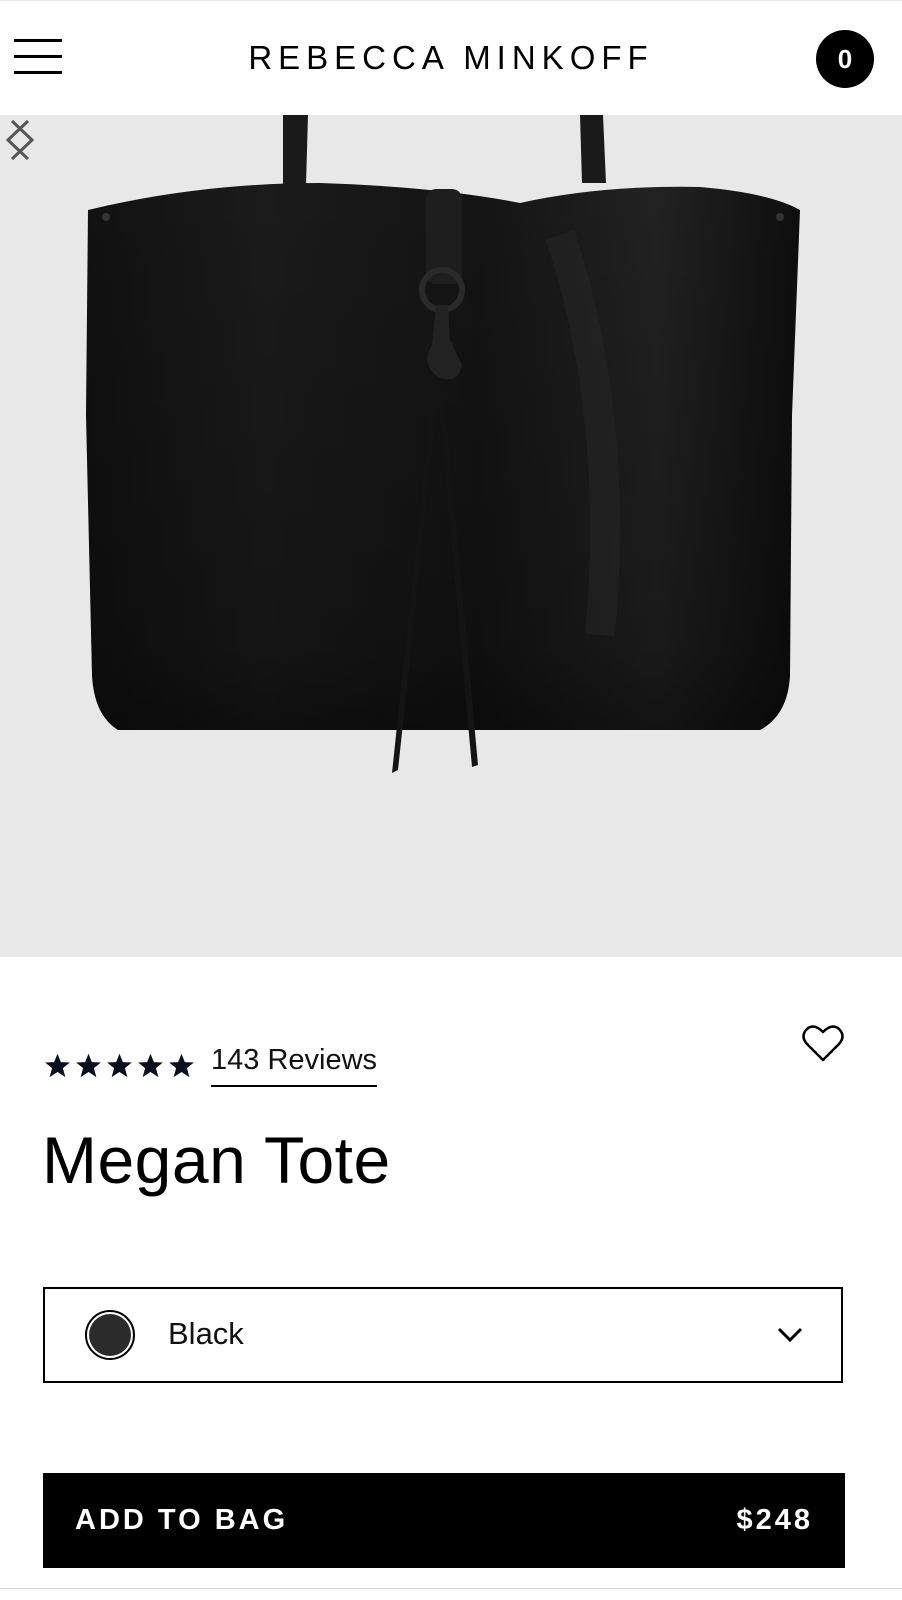  I want to click on color-swatch-fill, so click(110, 1335).